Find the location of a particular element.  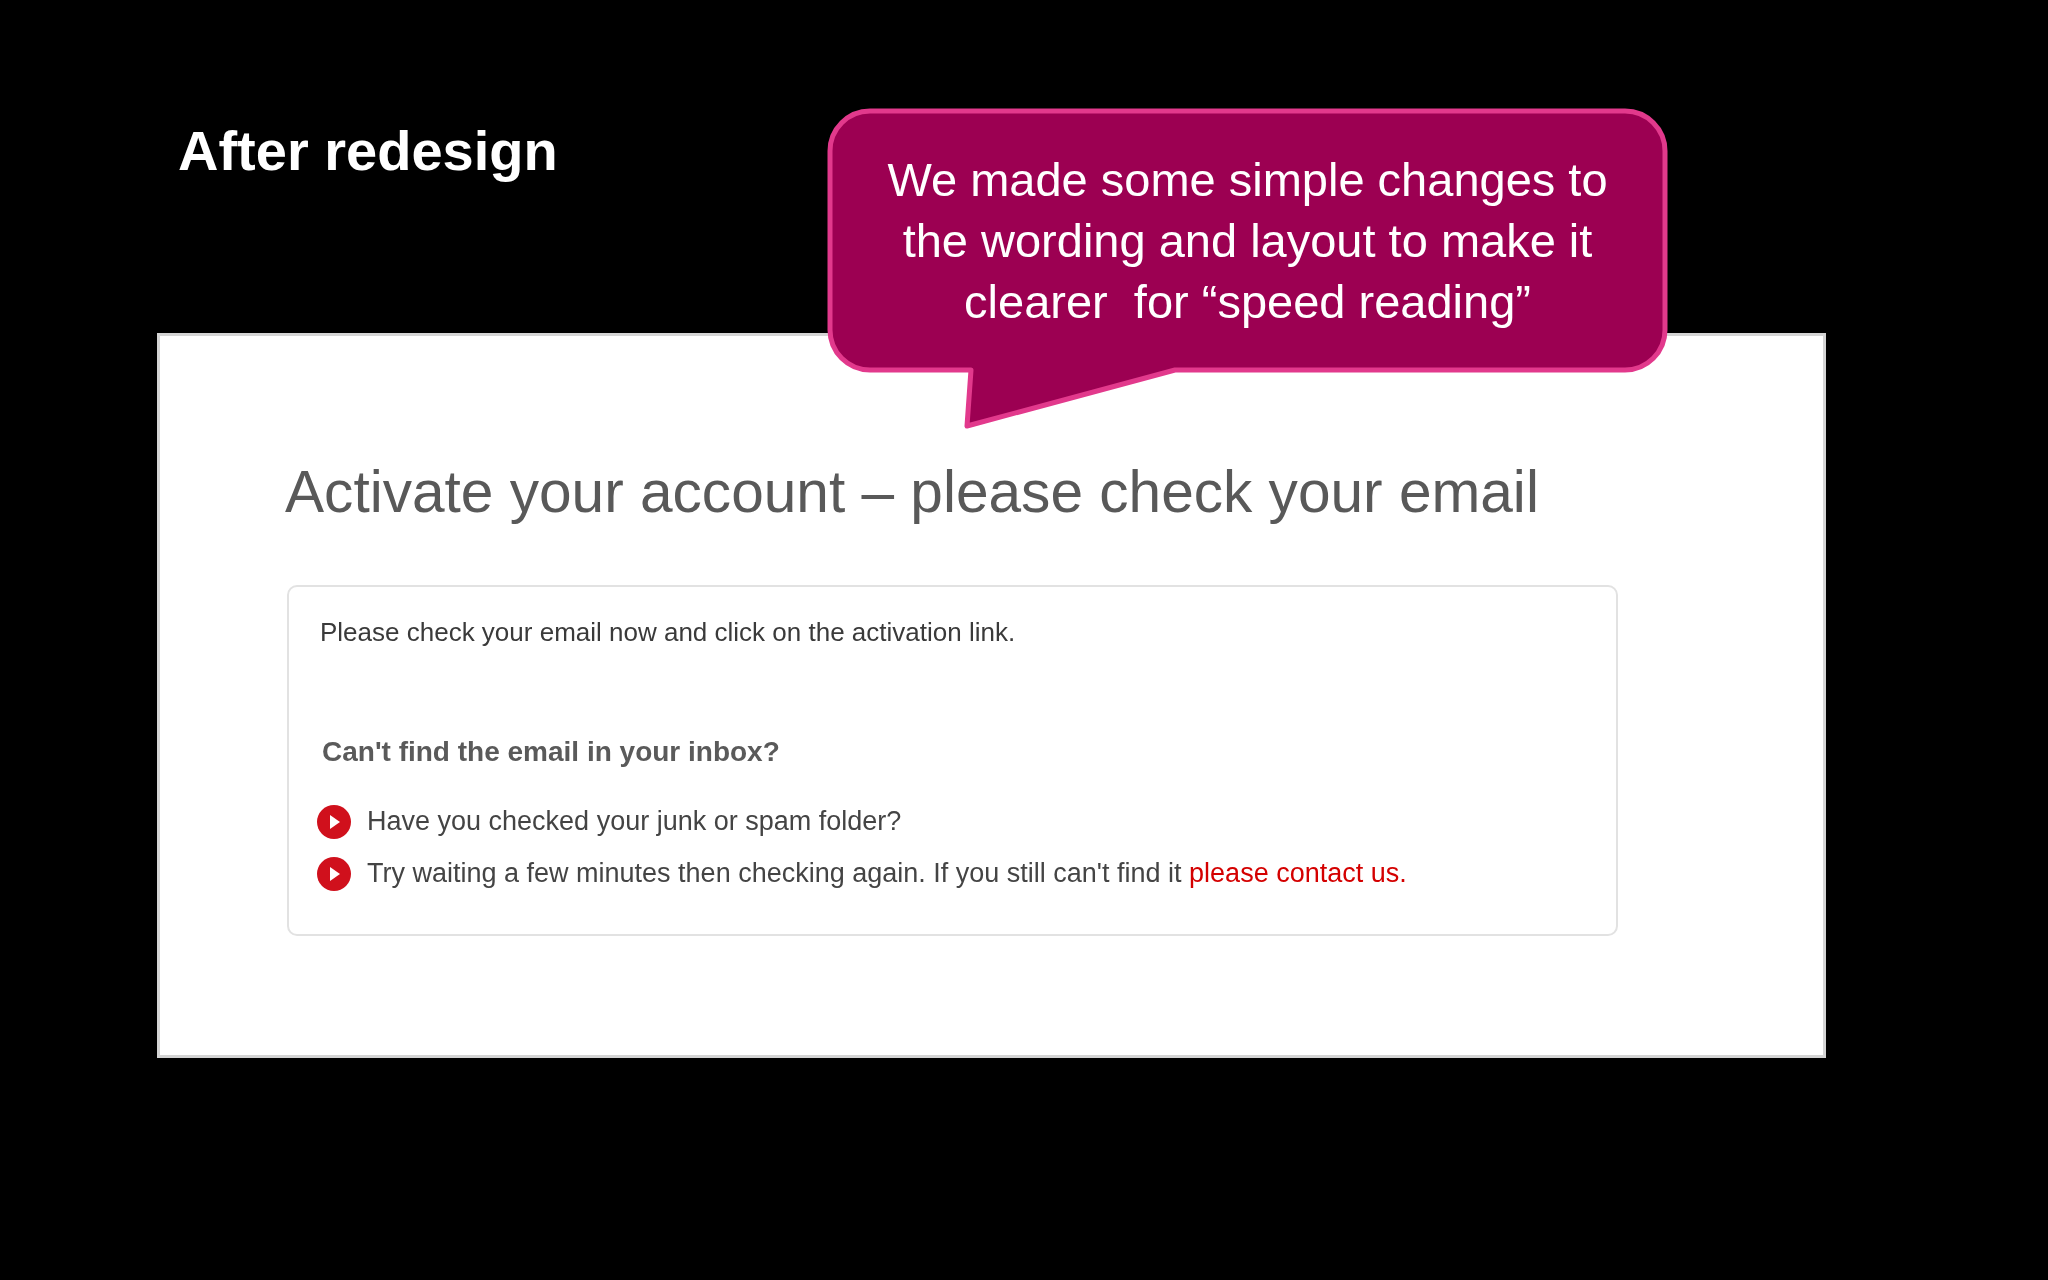

intro-text: Please check your email now and click on the activation link. is located at coordinates (668, 631).